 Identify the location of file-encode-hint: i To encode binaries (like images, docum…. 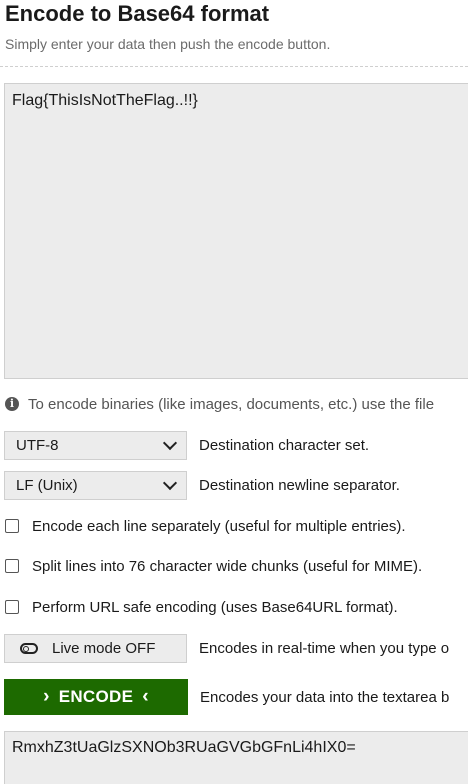
(219, 404).